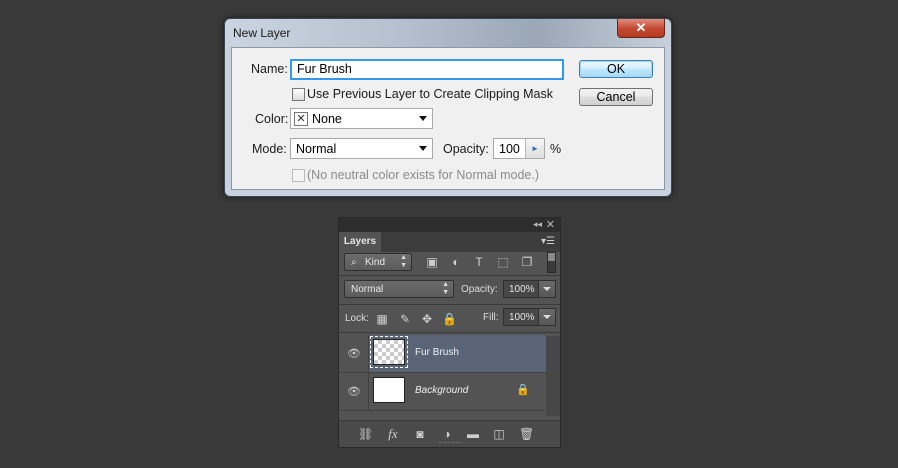  What do you see at coordinates (641, 28) in the screenshot?
I see `dialog-close-button: ✕` at bounding box center [641, 28].